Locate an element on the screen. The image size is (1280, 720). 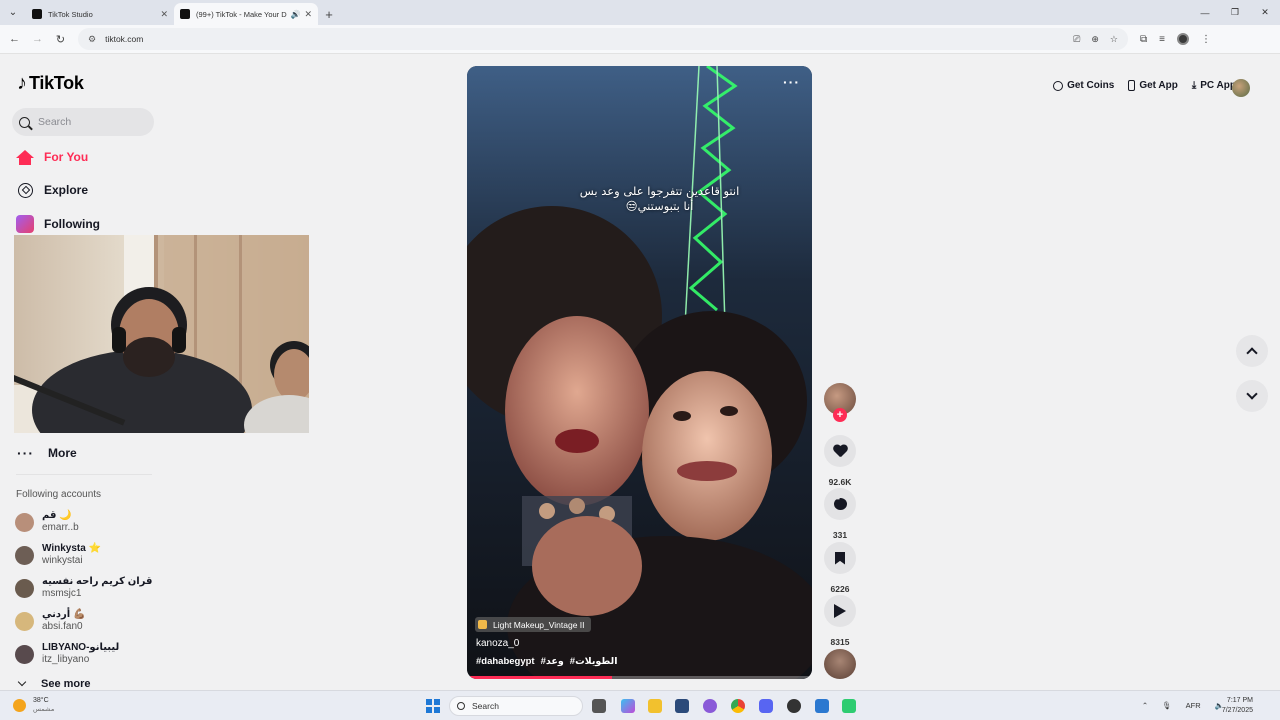
hashtag-link: #وعد is located at coordinates (552, 661).